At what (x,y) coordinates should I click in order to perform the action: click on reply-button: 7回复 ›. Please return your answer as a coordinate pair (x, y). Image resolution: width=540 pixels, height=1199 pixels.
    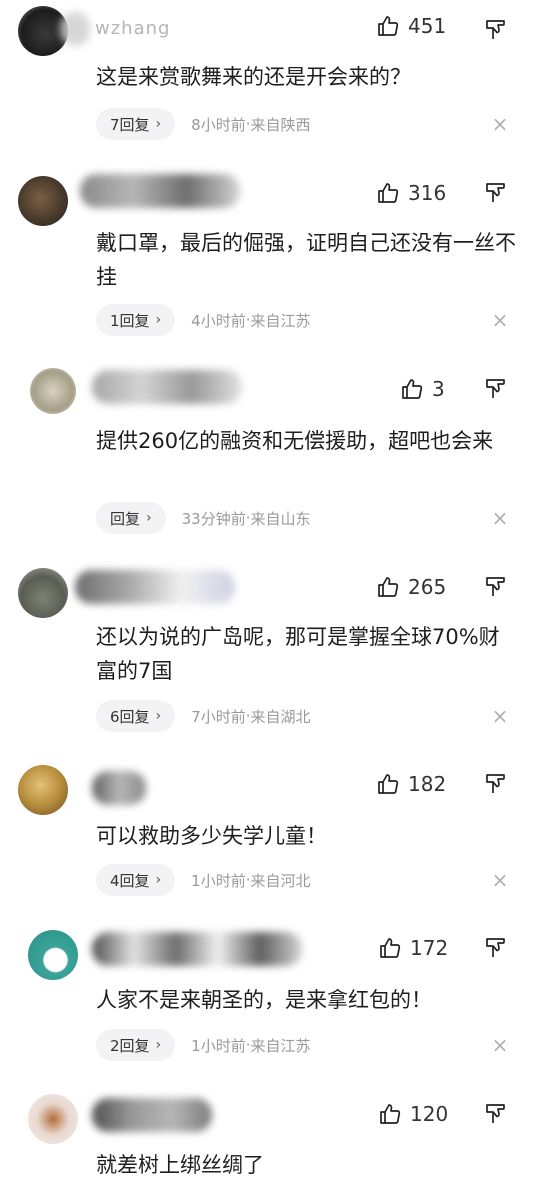
    Looking at the image, I should click on (136, 124).